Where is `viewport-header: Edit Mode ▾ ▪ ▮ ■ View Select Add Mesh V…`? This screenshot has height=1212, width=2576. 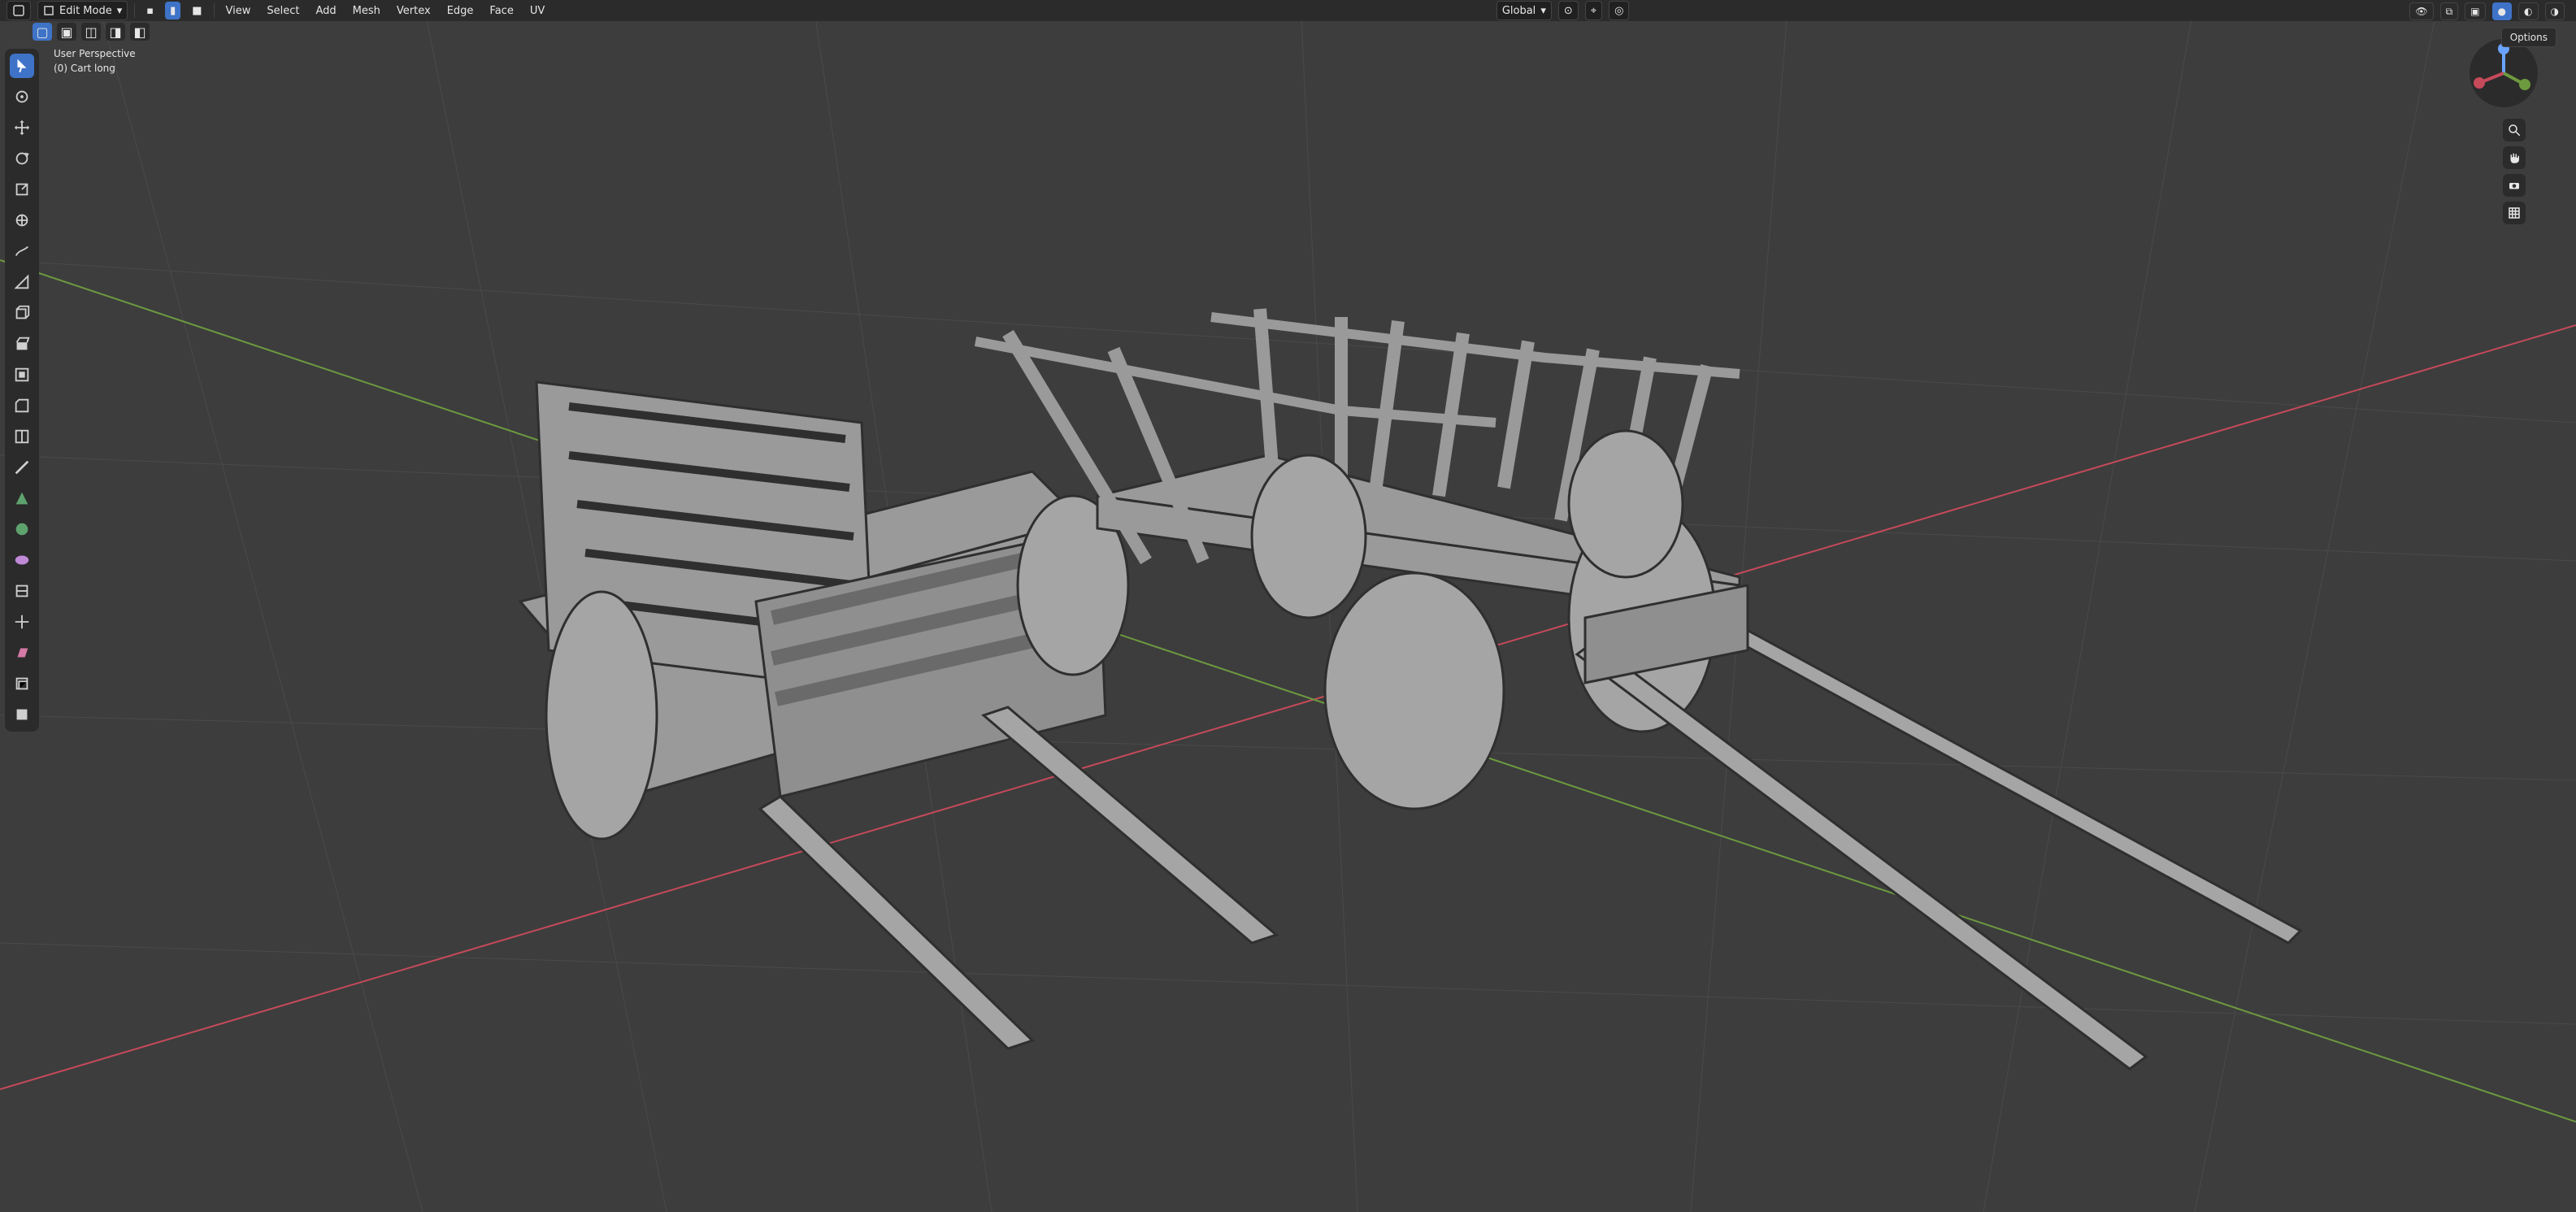
viewport-header: Edit Mode ▾ ▪ ▮ ■ View Select Add Mesh V… is located at coordinates (1288, 10).